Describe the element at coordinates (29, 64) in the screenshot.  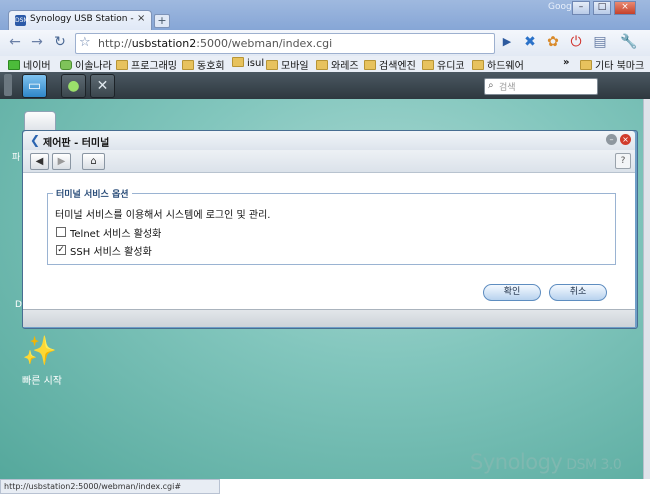
I see `bookmark-item: 네이버` at that location.